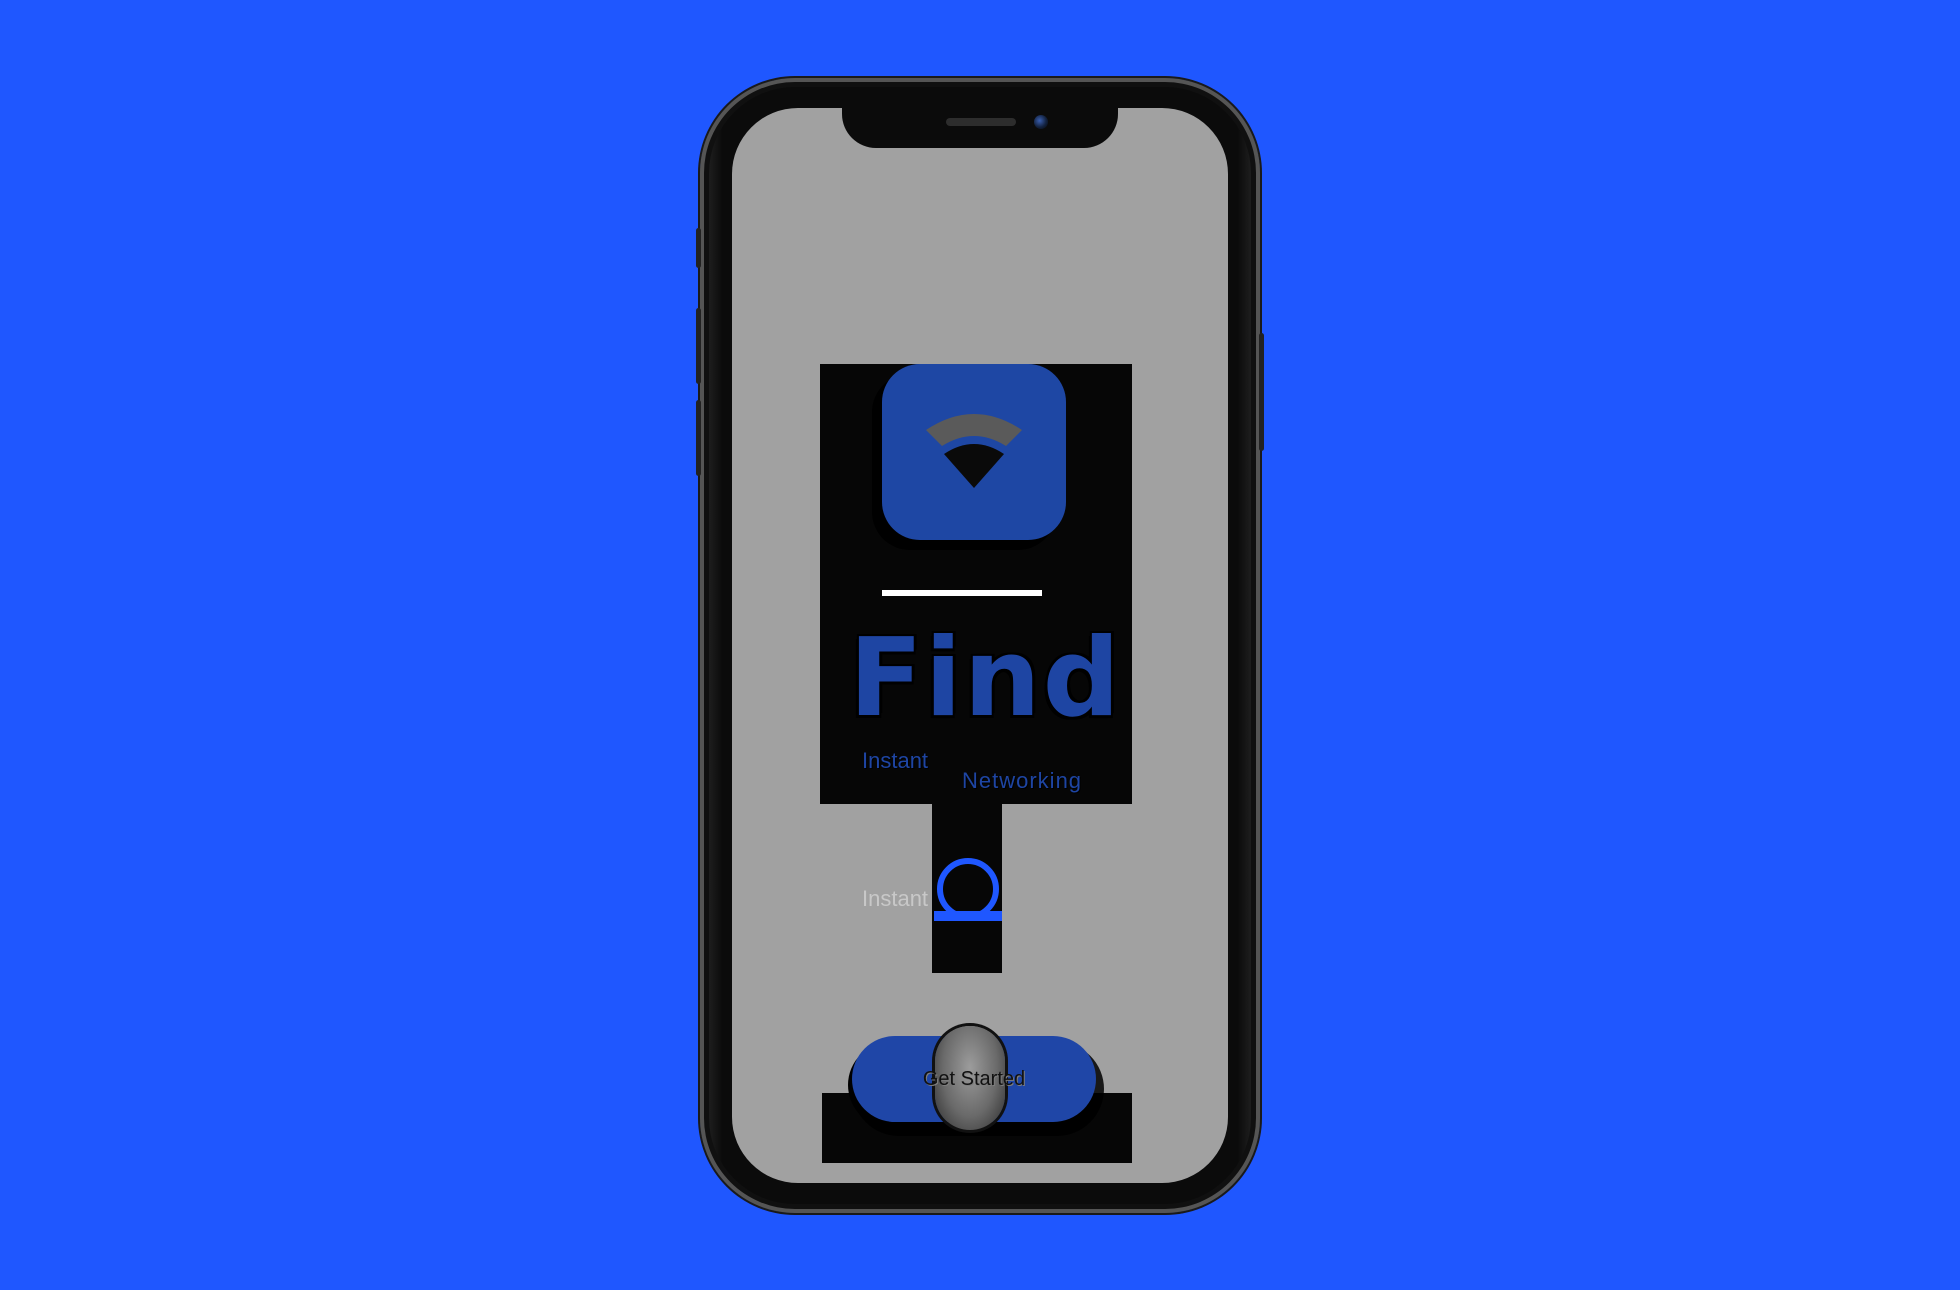 Image resolution: width=1960 pixels, height=1290 pixels. Describe the element at coordinates (980, 128) in the screenshot. I see `notch` at that location.